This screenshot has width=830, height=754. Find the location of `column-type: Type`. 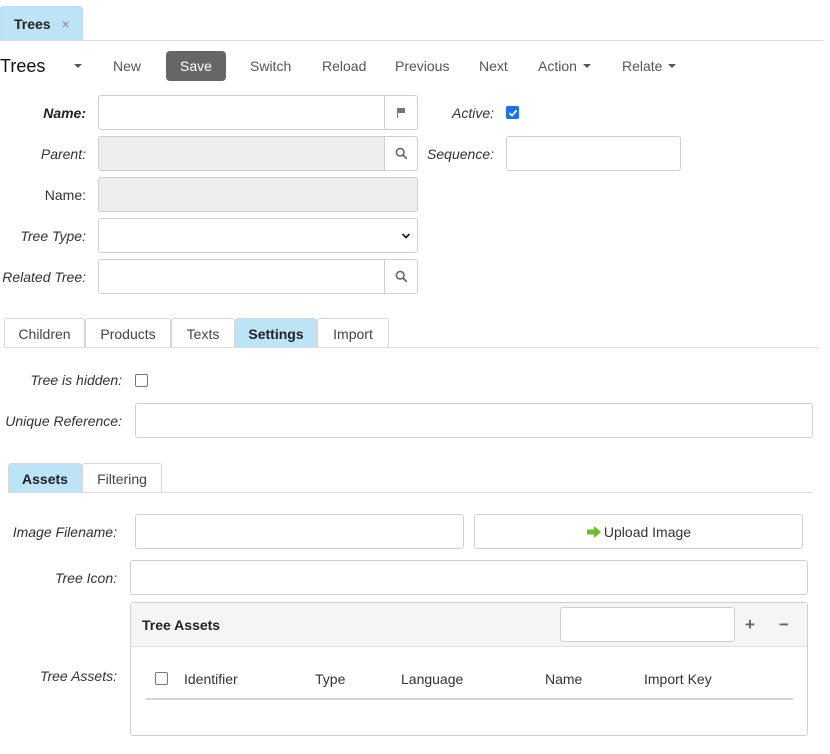

column-type: Type is located at coordinates (330, 679).